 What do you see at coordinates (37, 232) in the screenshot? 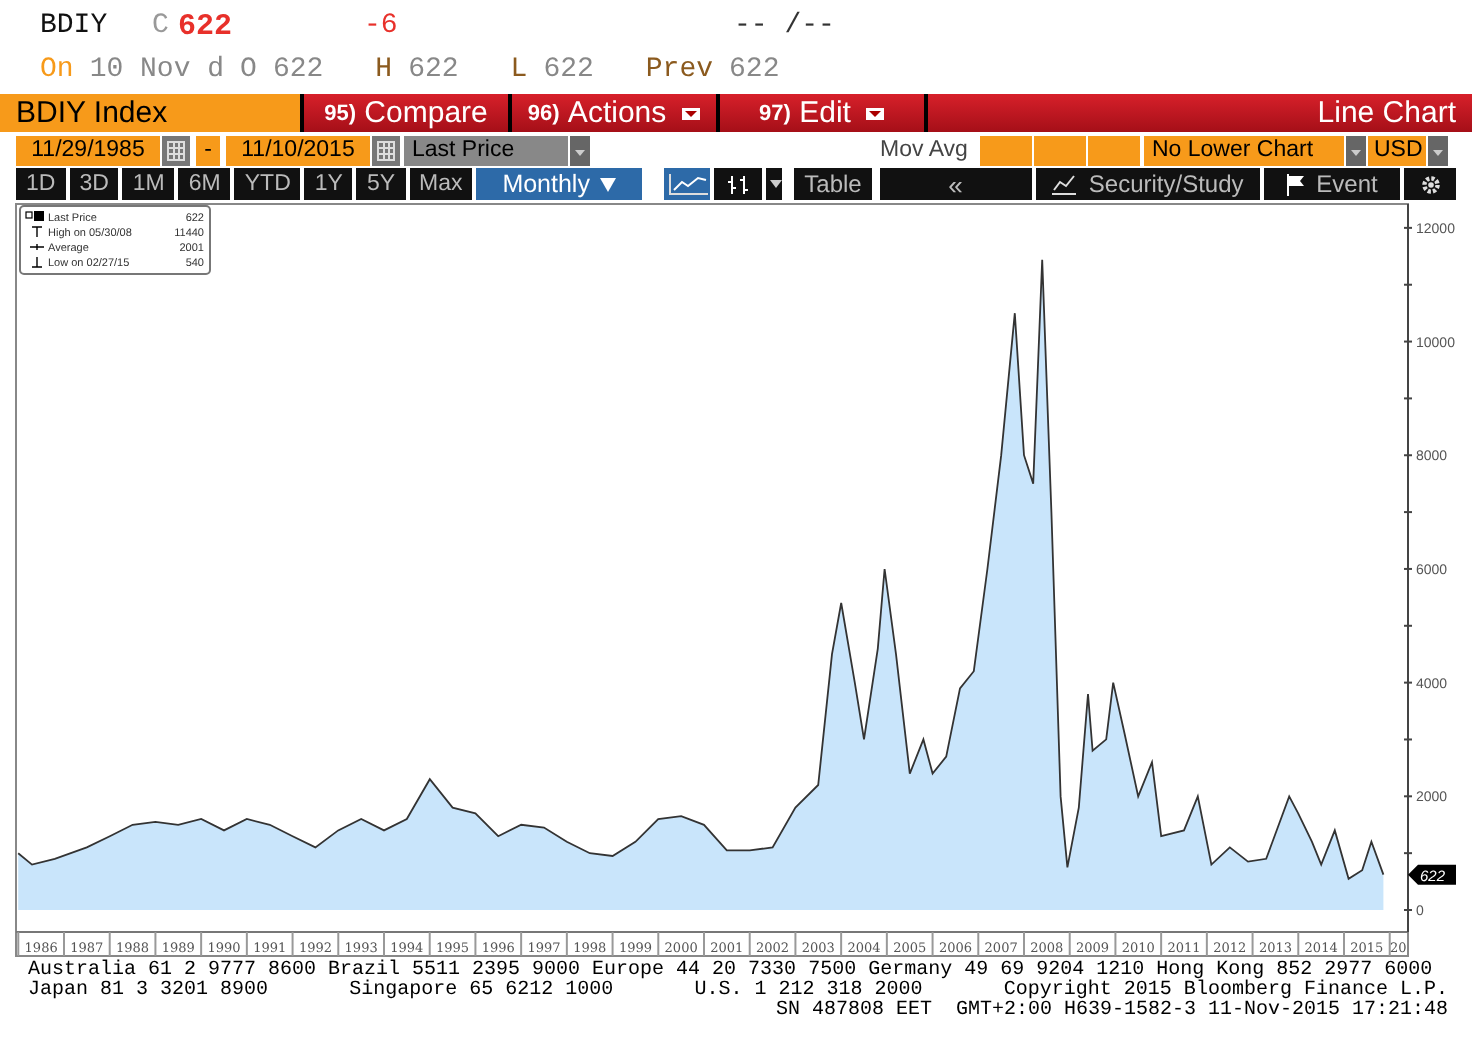
I see `high-marker-icon` at bounding box center [37, 232].